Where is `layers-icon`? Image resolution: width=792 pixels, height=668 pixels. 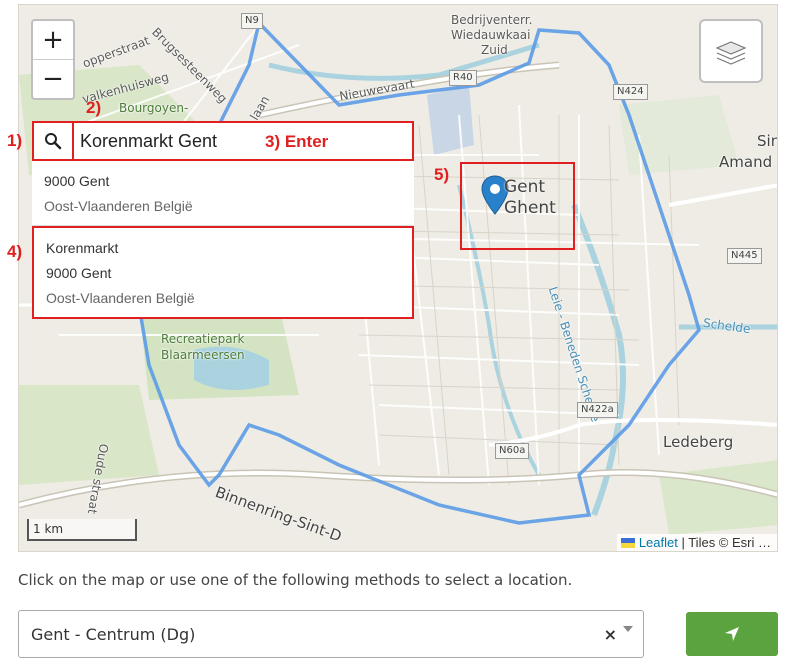
layers-icon is located at coordinates (731, 53).